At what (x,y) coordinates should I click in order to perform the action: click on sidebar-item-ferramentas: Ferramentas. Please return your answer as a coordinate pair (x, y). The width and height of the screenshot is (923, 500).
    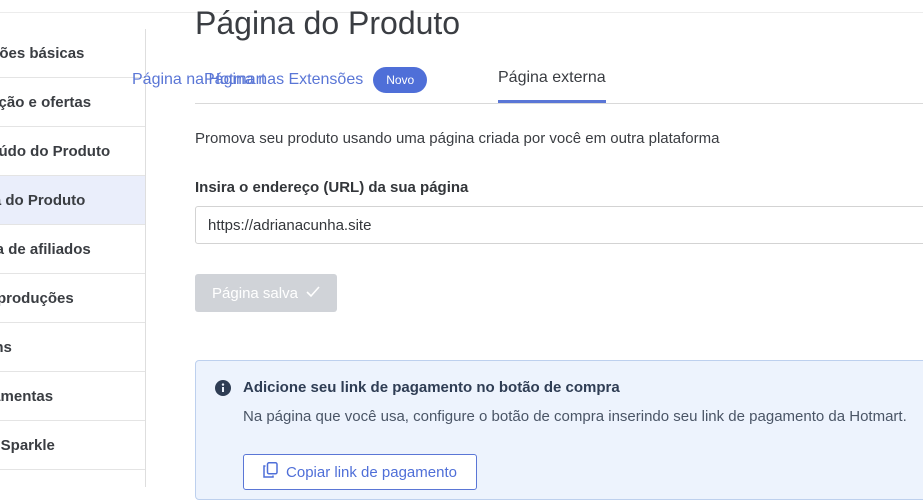
    Looking at the image, I should click on (72, 396).